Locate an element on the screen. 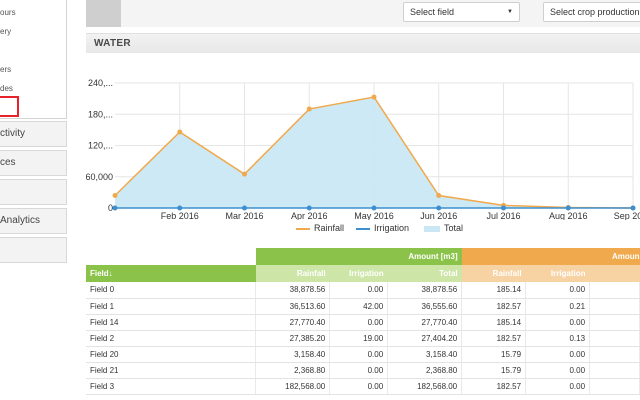 The width and height of the screenshot is (640, 400). total-cell: 2,368.80 is located at coordinates (425, 370).